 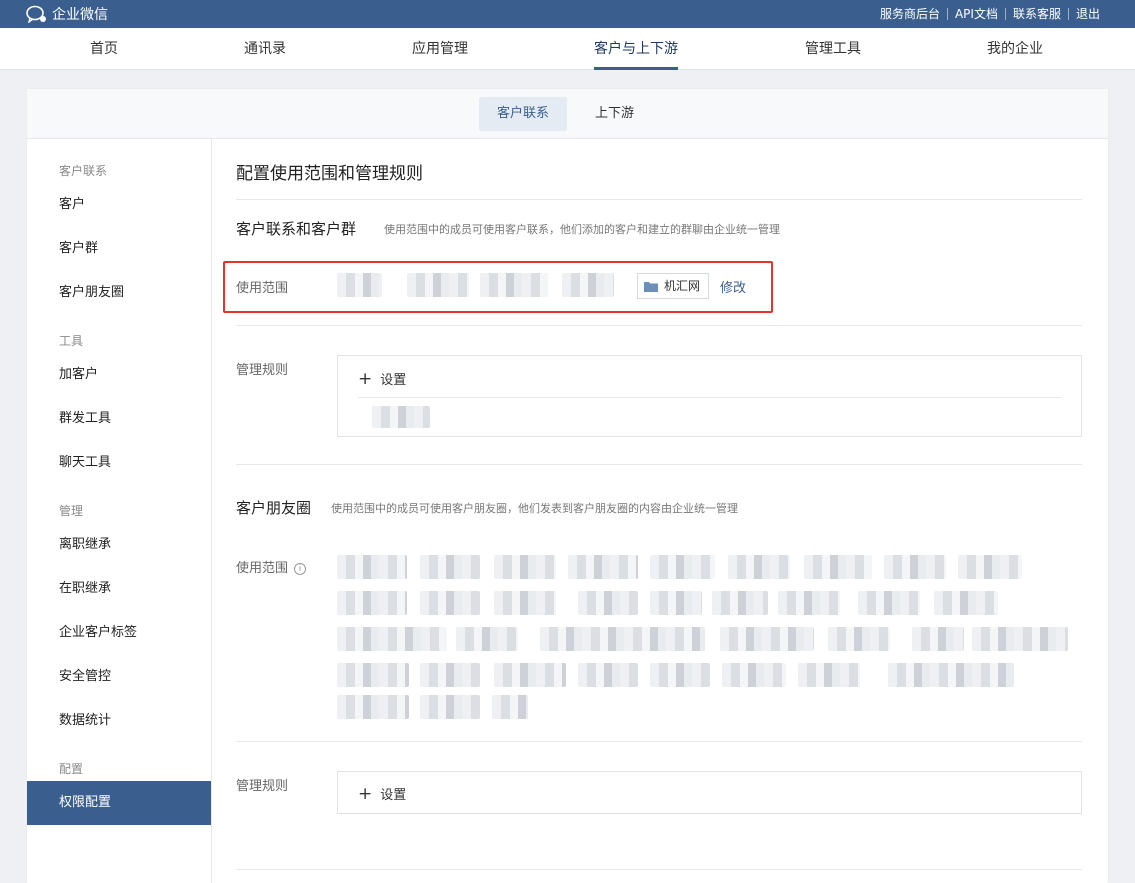 I want to click on set-rule-button-contact: + 设置, so click(x=382, y=378).